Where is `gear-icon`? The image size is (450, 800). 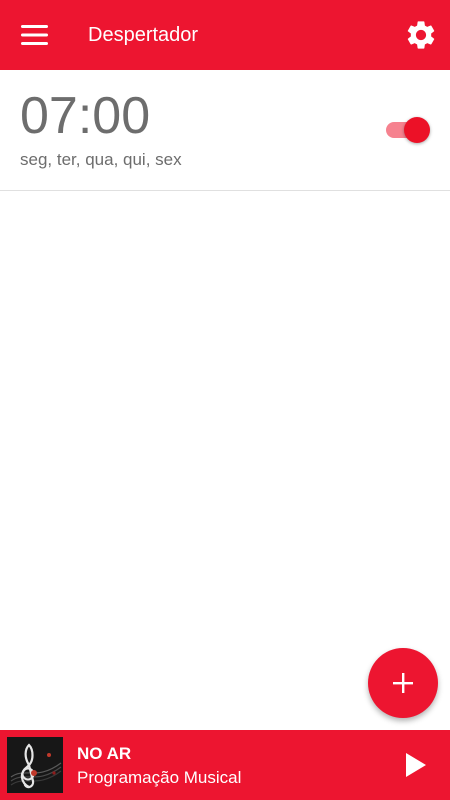 gear-icon is located at coordinates (421, 35).